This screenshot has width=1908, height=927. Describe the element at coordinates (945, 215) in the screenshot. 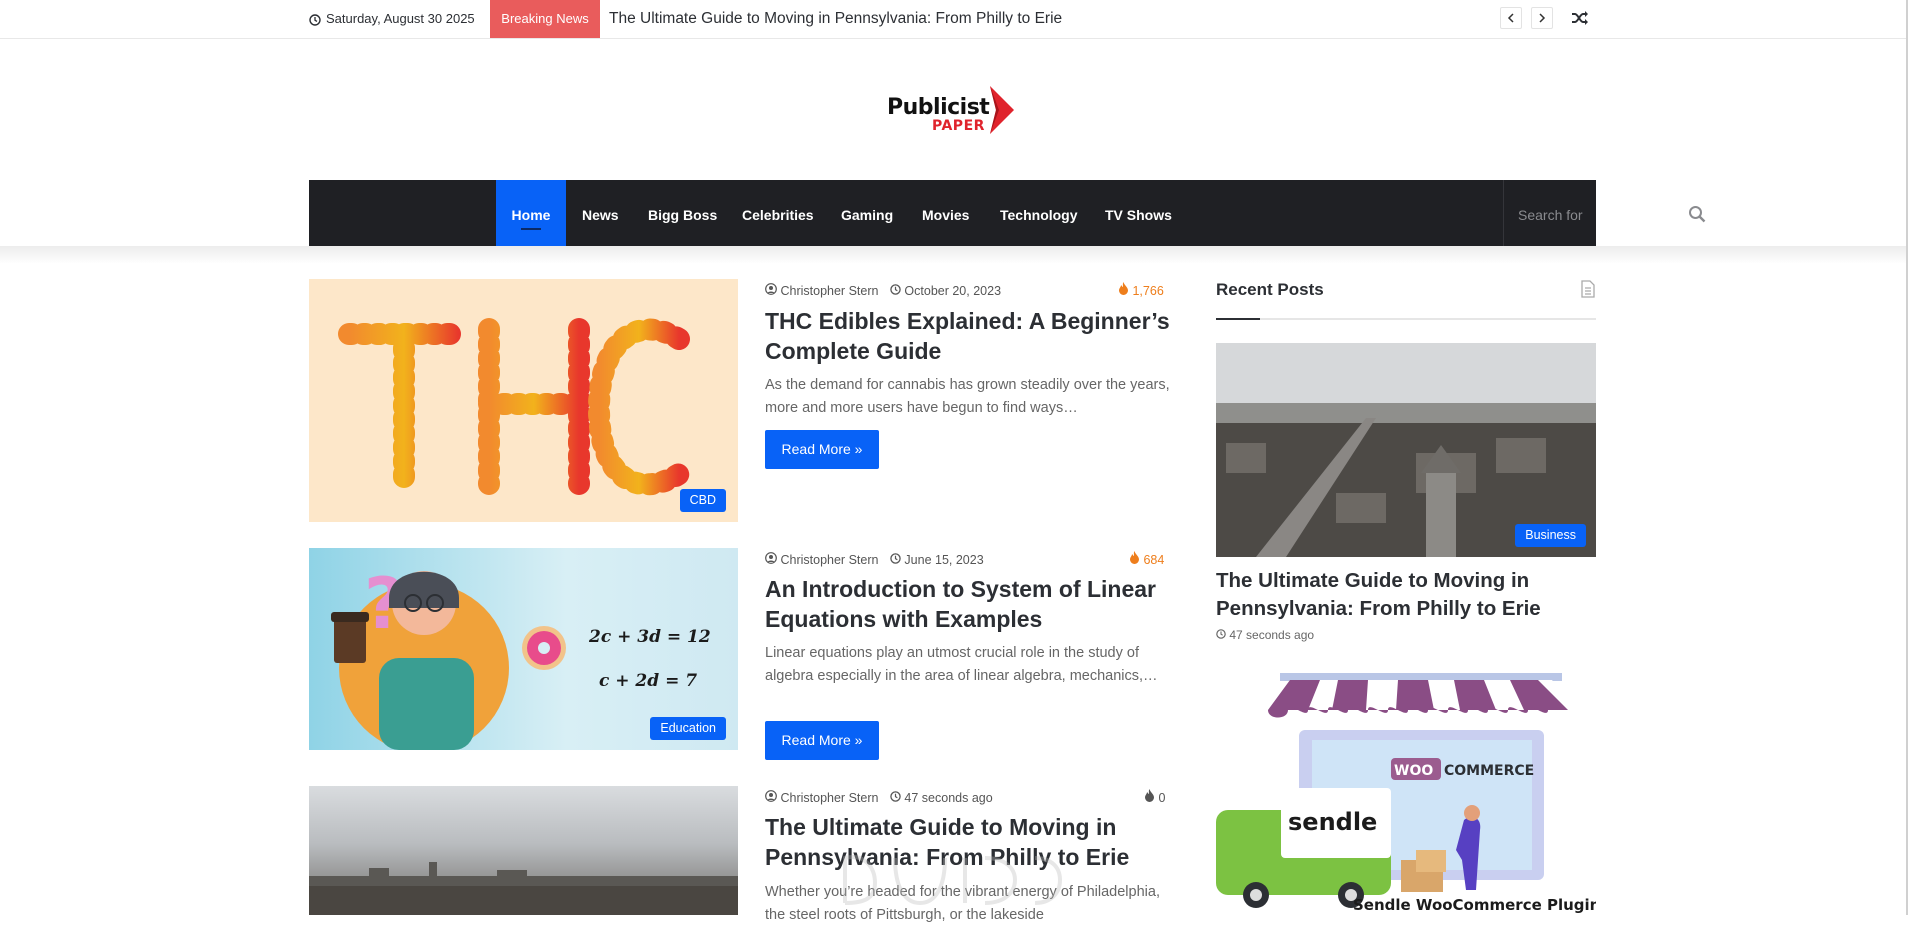

I see `nav-item-movies: Movies` at that location.